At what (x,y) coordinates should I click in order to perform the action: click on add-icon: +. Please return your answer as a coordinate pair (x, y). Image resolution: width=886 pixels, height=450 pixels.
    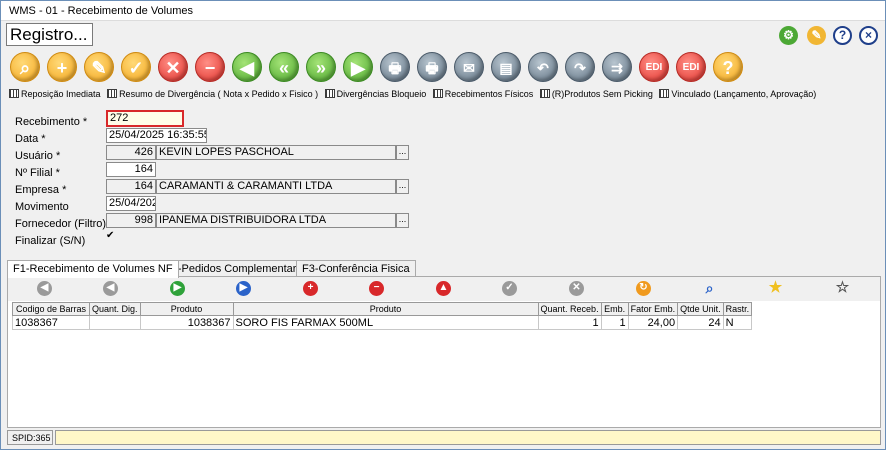
    Looking at the image, I should click on (62, 67).